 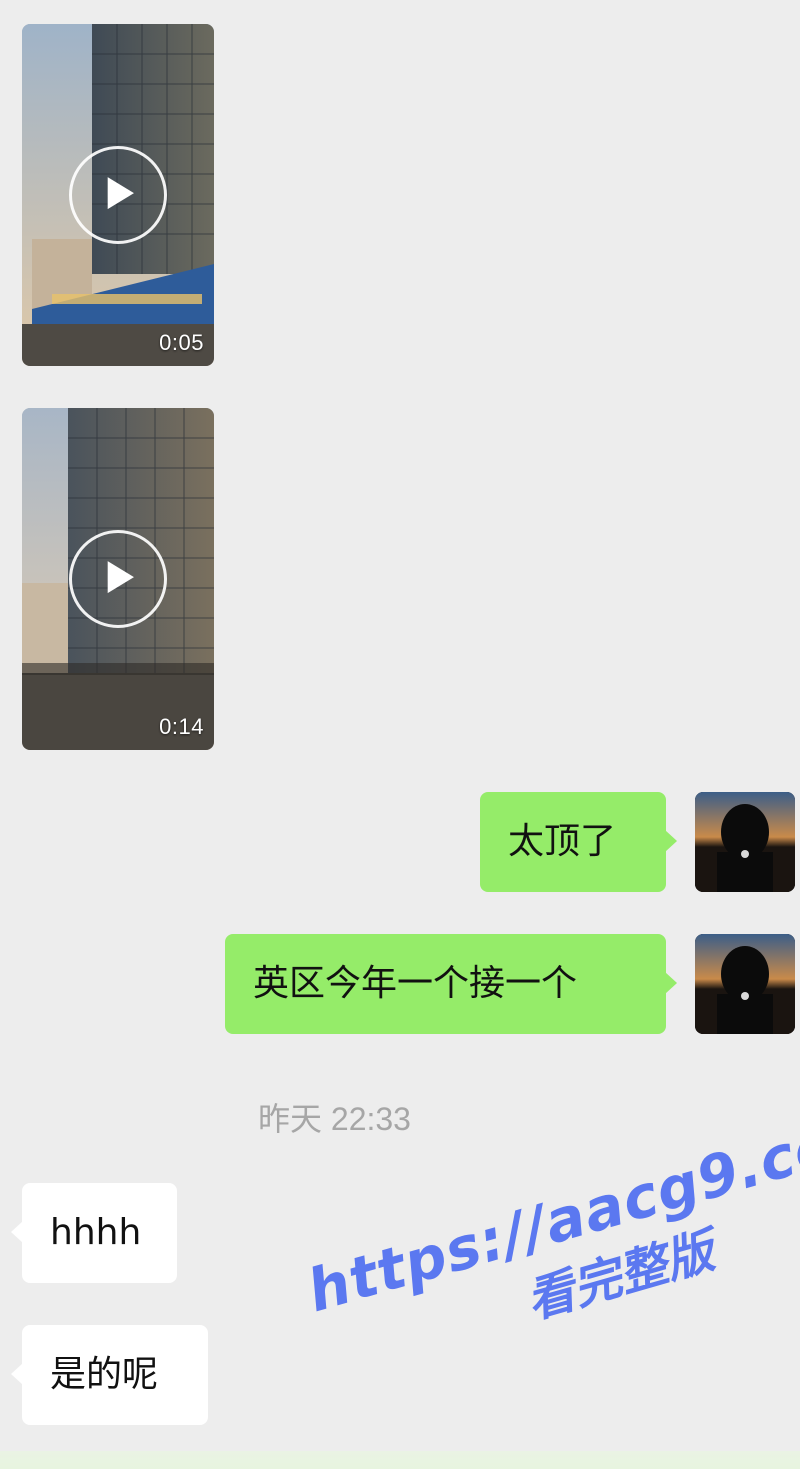 What do you see at coordinates (104, 1374) in the screenshot?
I see `message-text: 是的呢` at bounding box center [104, 1374].